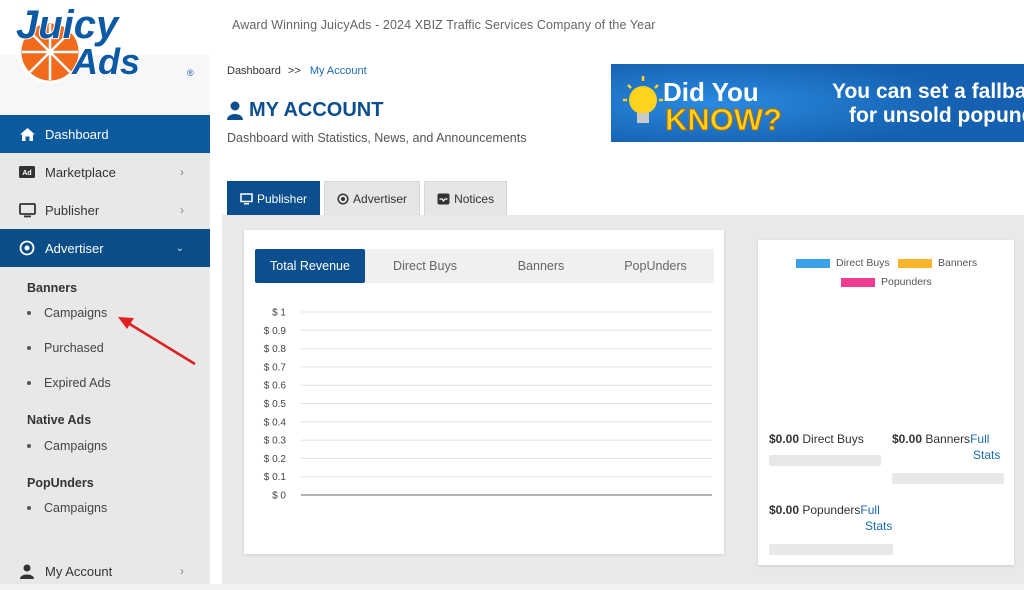  What do you see at coordinates (979, 439) in the screenshot?
I see `banners-full-stats-link: Full` at bounding box center [979, 439].